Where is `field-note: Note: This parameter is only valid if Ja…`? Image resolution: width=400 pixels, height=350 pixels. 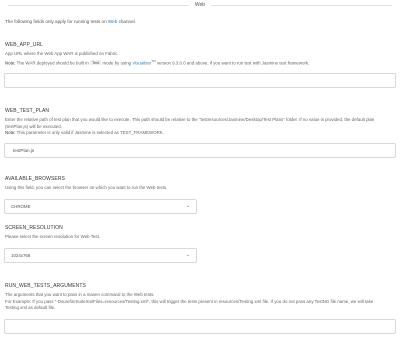
field-note: Note: This parameter is only valid if Ja… is located at coordinates (200, 133).